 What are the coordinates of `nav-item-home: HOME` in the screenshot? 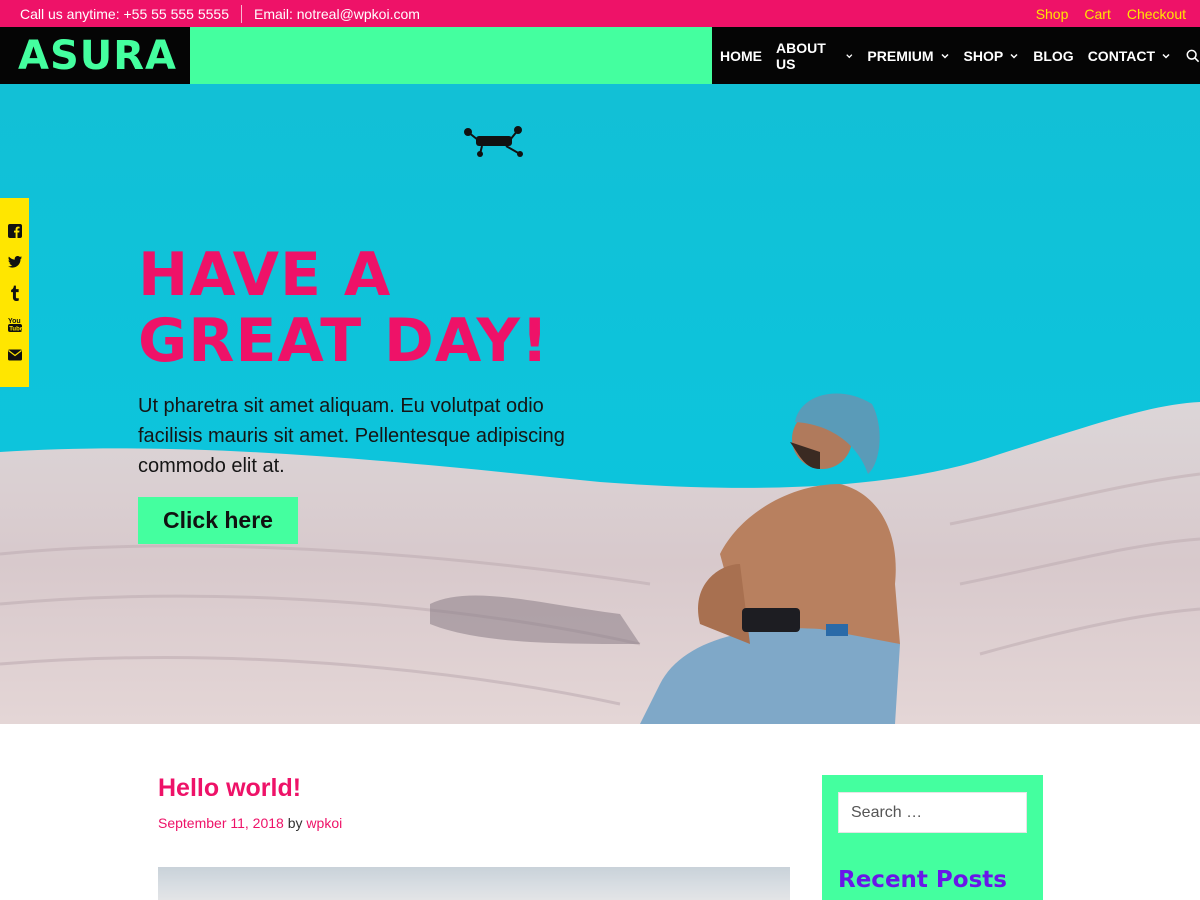 It's located at (740, 55).